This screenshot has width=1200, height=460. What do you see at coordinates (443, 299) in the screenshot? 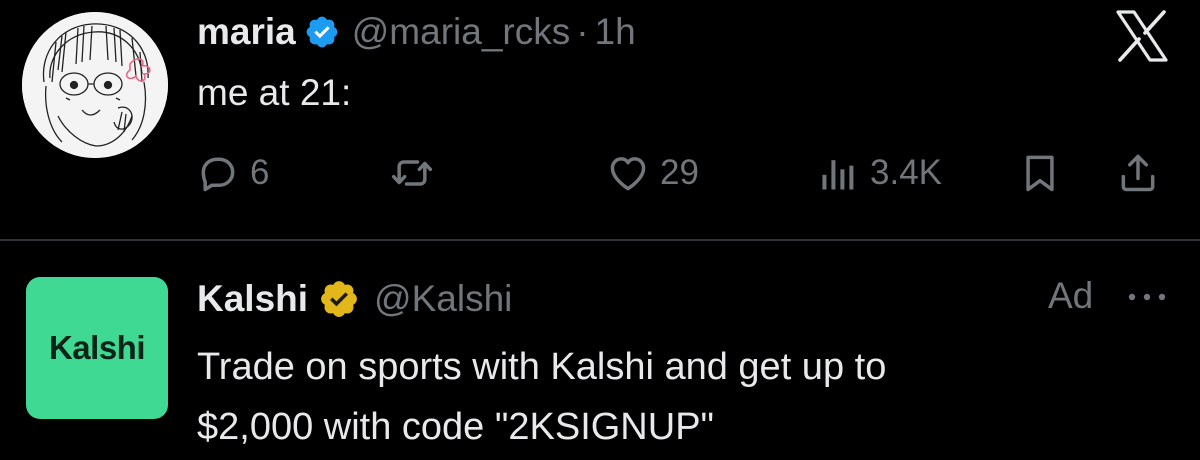
I see `advertiser-handle: @Kalshi` at bounding box center [443, 299].